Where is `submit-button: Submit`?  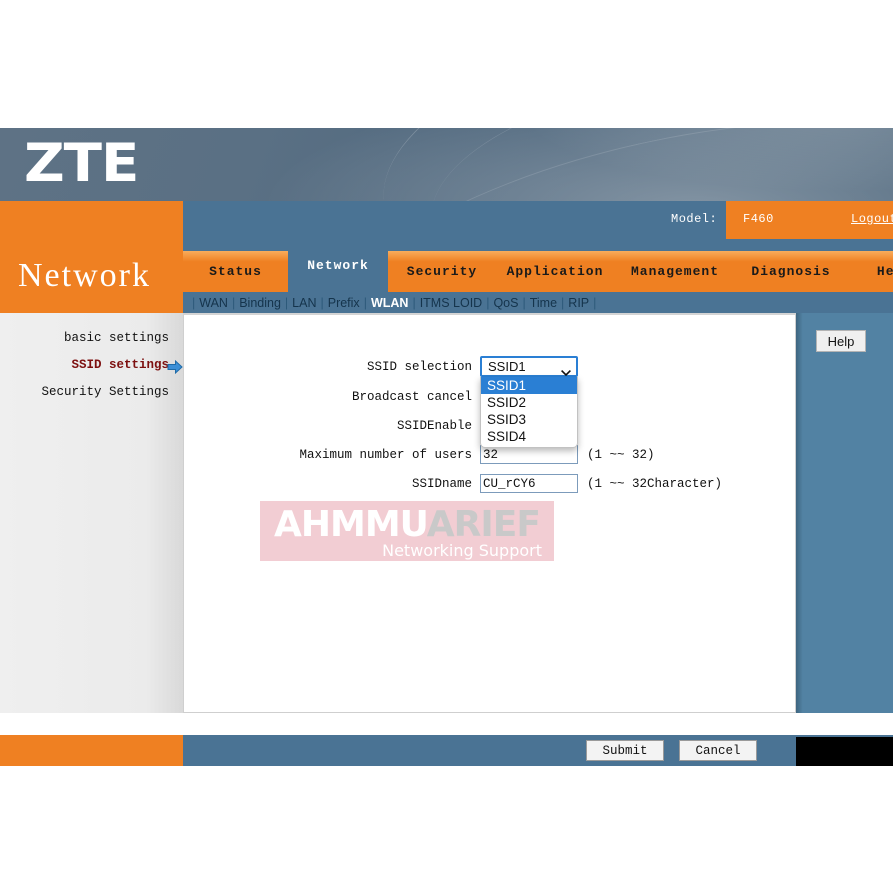 submit-button: Submit is located at coordinates (625, 750).